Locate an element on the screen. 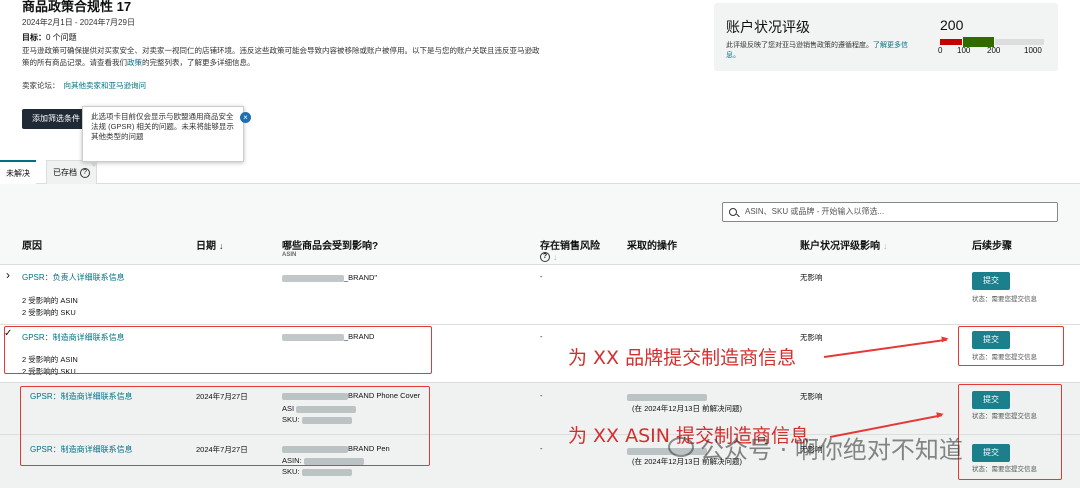 The height and width of the screenshot is (488, 1080). tick-1000: 1000 is located at coordinates (1033, 50).